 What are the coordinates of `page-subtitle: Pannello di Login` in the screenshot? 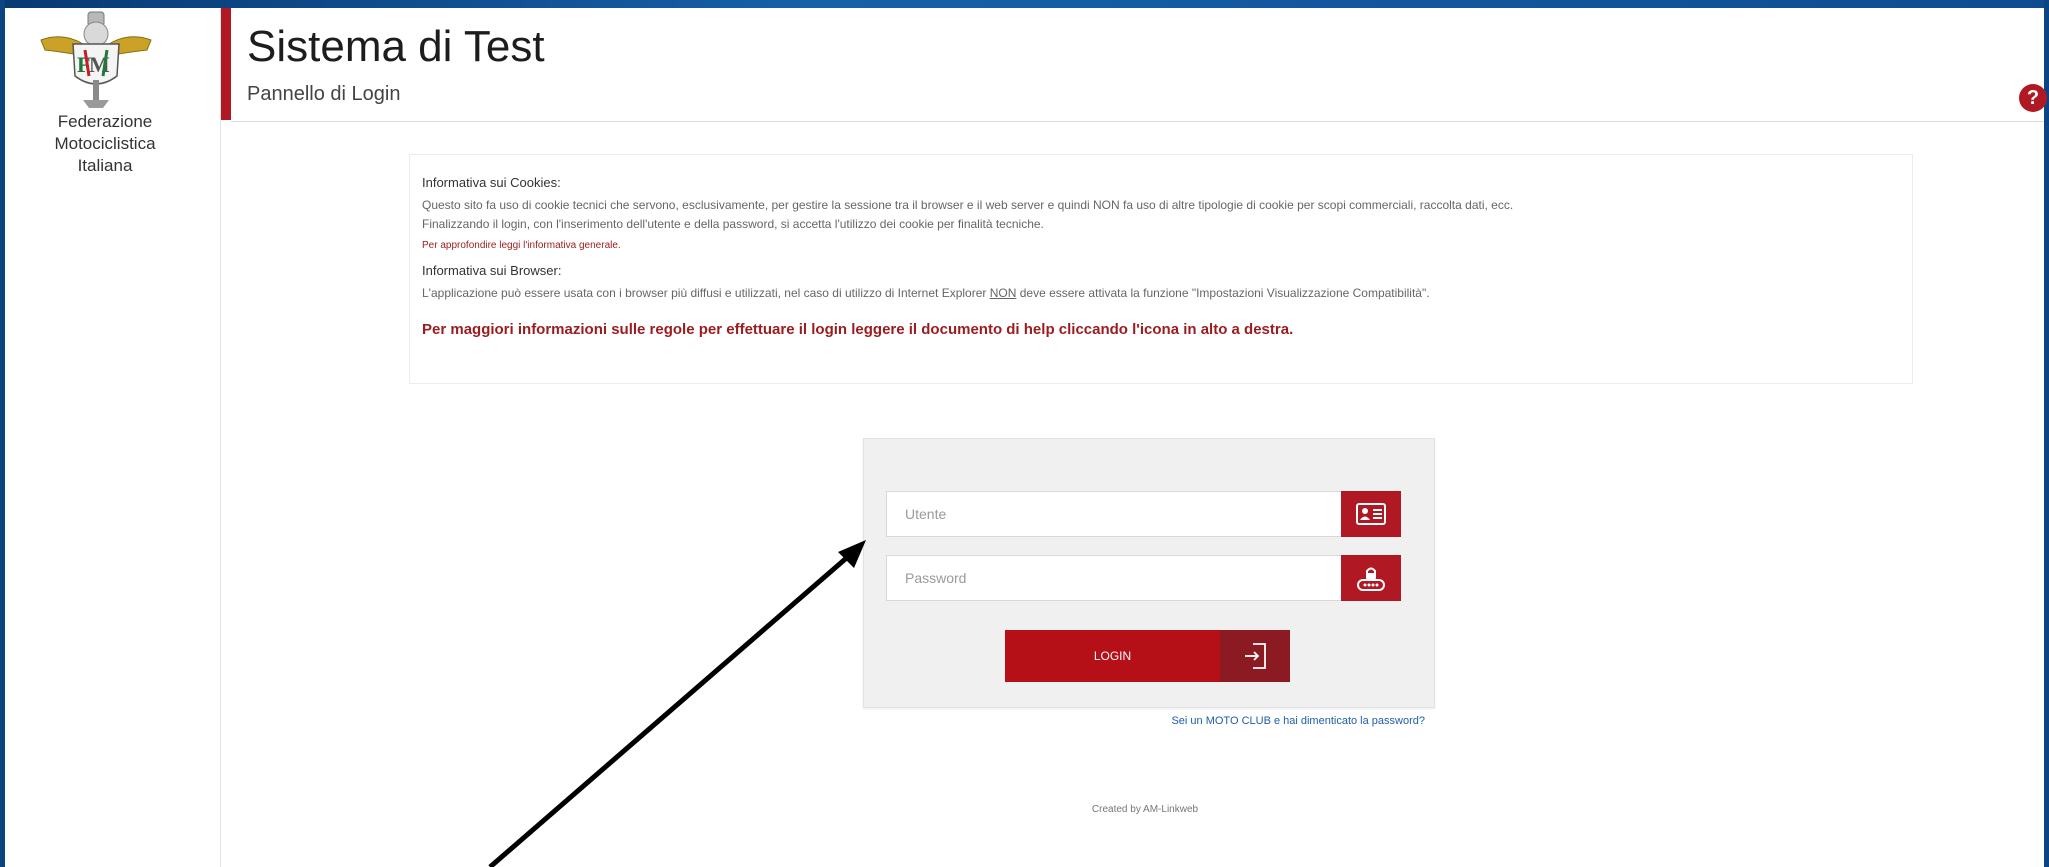 It's located at (324, 94).